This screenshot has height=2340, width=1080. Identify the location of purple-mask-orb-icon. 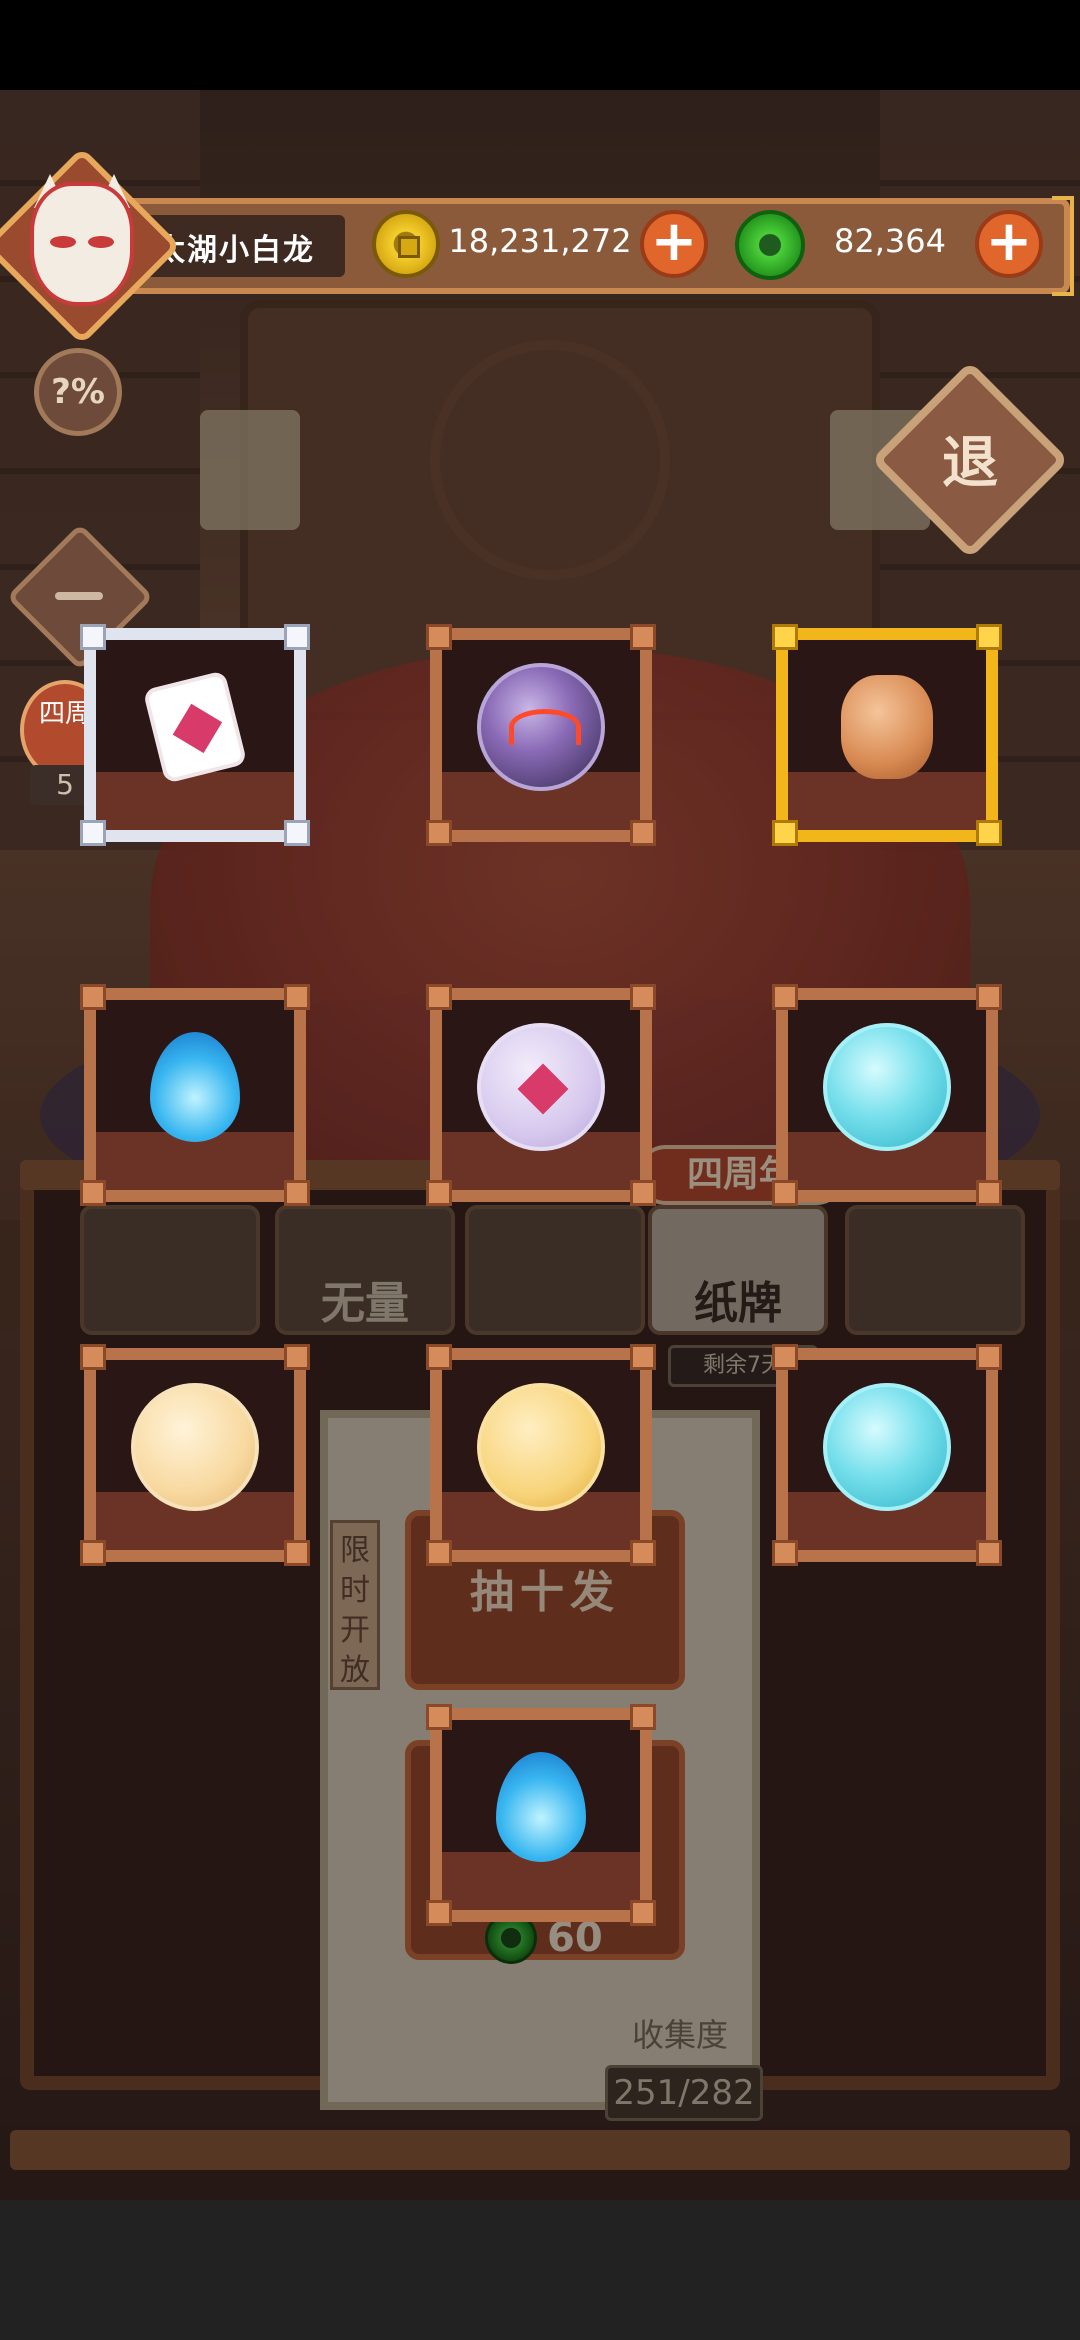
(541, 727).